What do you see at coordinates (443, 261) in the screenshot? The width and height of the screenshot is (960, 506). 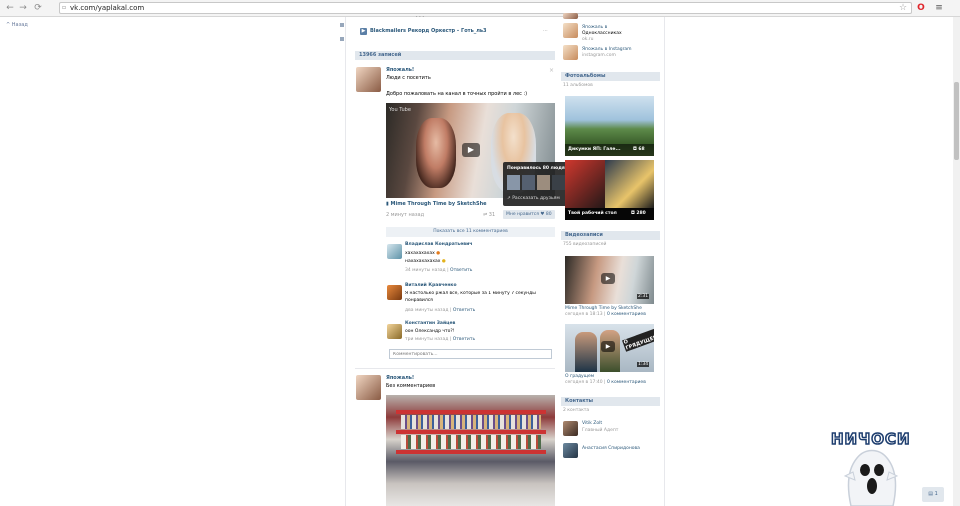 I see `emoji-icon: ●` at bounding box center [443, 261].